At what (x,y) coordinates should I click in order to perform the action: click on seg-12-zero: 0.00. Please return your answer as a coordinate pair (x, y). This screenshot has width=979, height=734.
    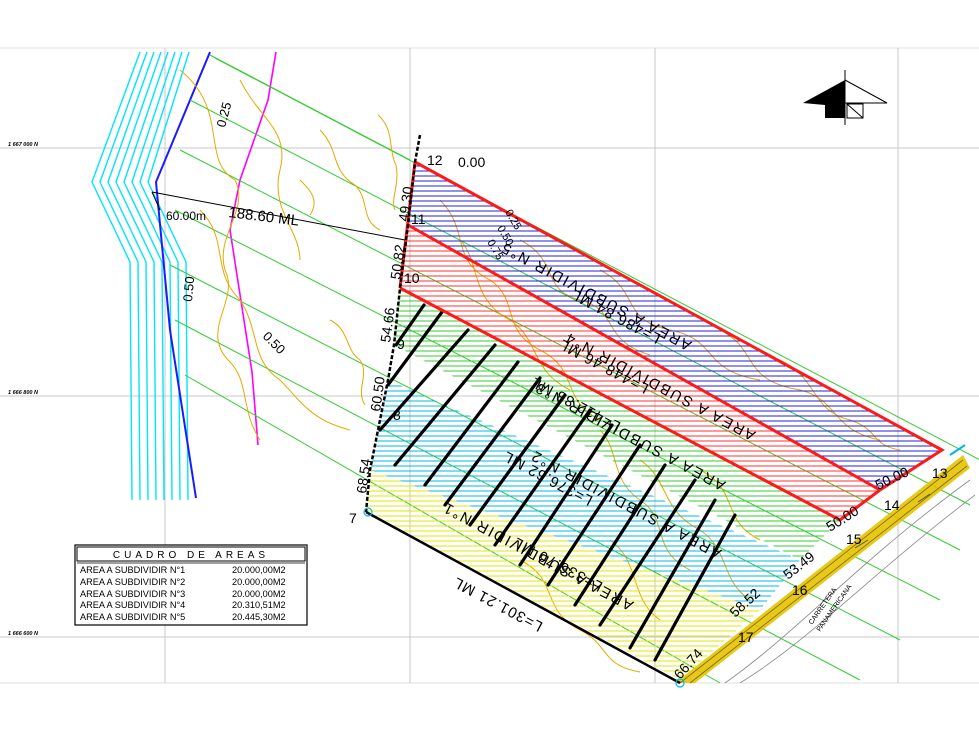
    Looking at the image, I should click on (471, 162).